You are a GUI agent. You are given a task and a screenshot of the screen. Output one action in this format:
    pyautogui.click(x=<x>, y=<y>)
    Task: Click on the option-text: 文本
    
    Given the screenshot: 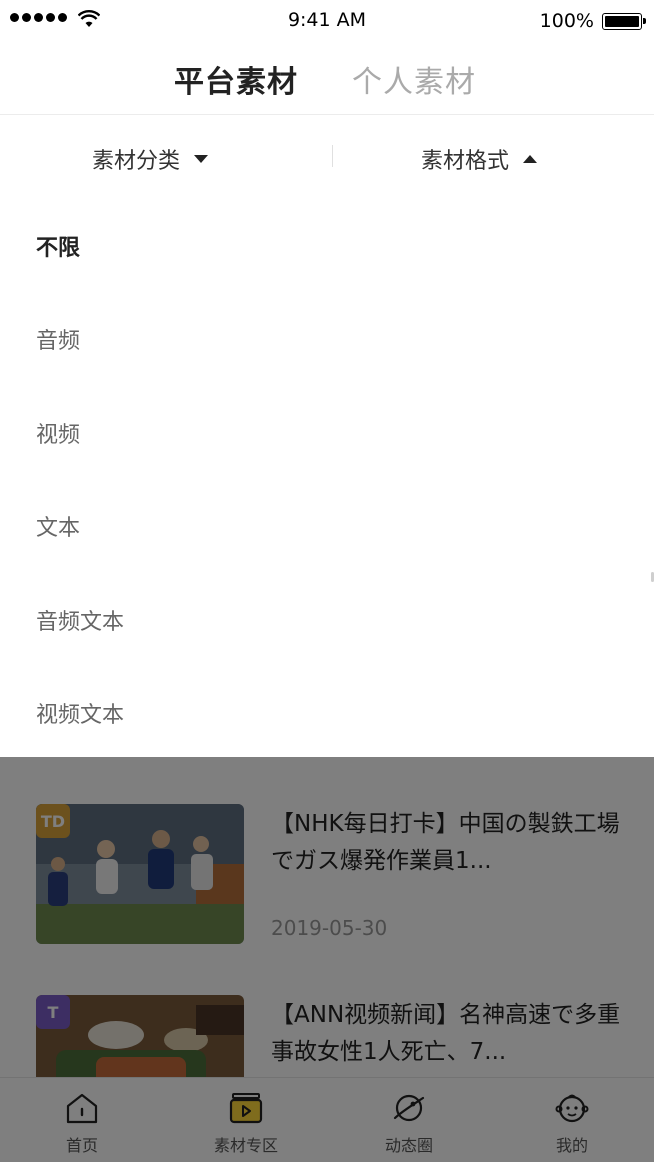 What is the action you would take?
    pyautogui.click(x=58, y=526)
    